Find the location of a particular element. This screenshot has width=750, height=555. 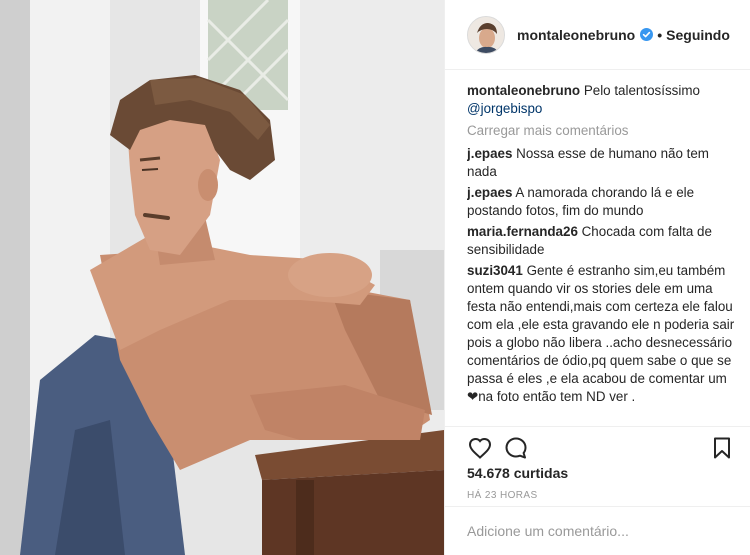

avatar-image is located at coordinates (486, 34).